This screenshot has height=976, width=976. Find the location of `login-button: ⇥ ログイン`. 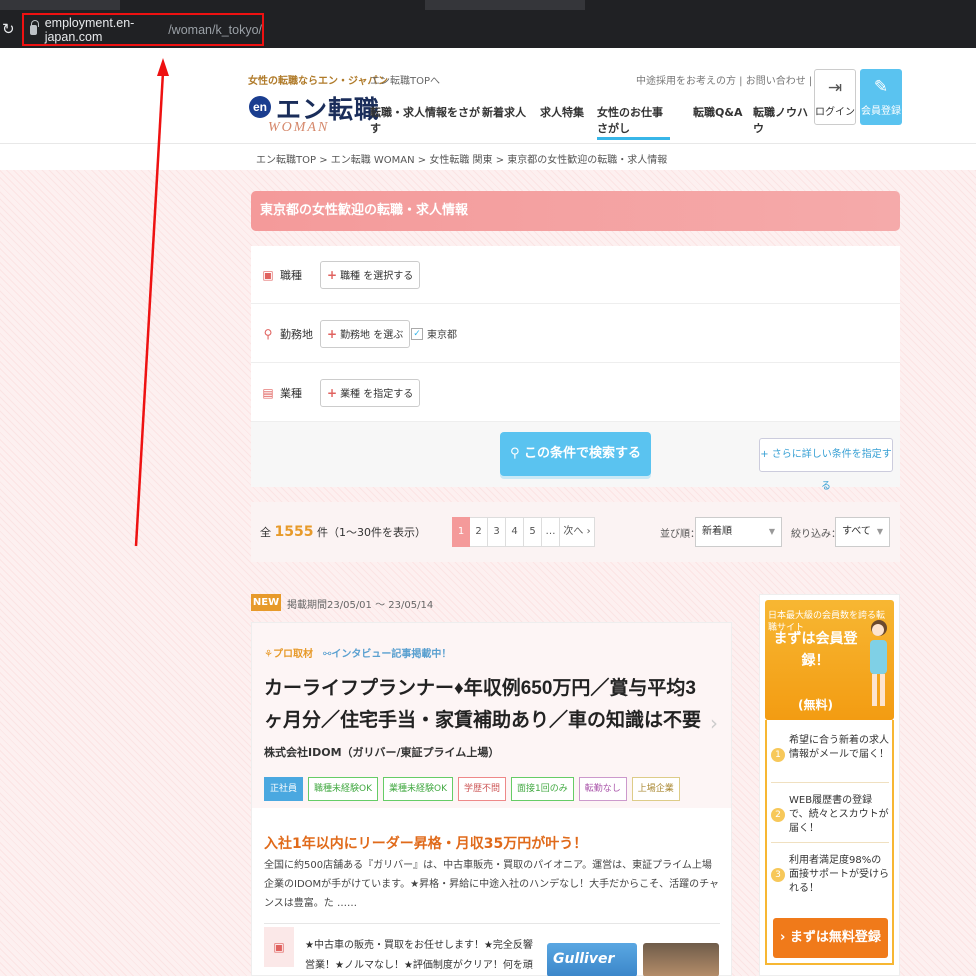

login-button: ⇥ ログイン is located at coordinates (835, 97).